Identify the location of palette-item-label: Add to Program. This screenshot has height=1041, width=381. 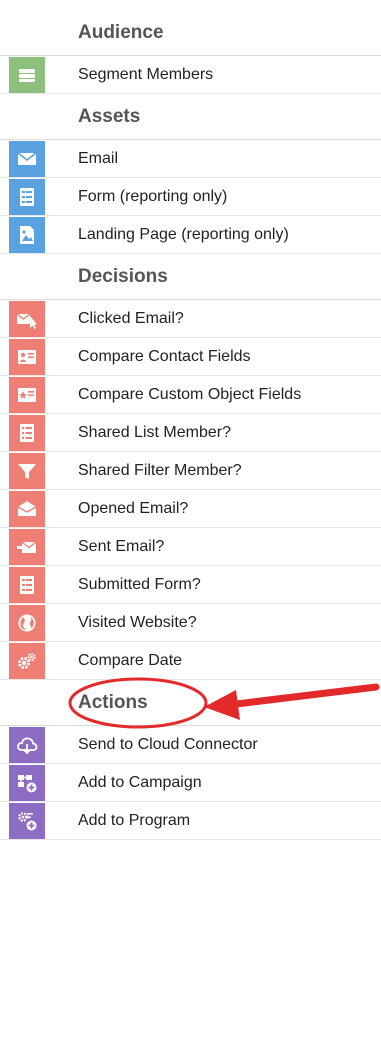
(134, 820).